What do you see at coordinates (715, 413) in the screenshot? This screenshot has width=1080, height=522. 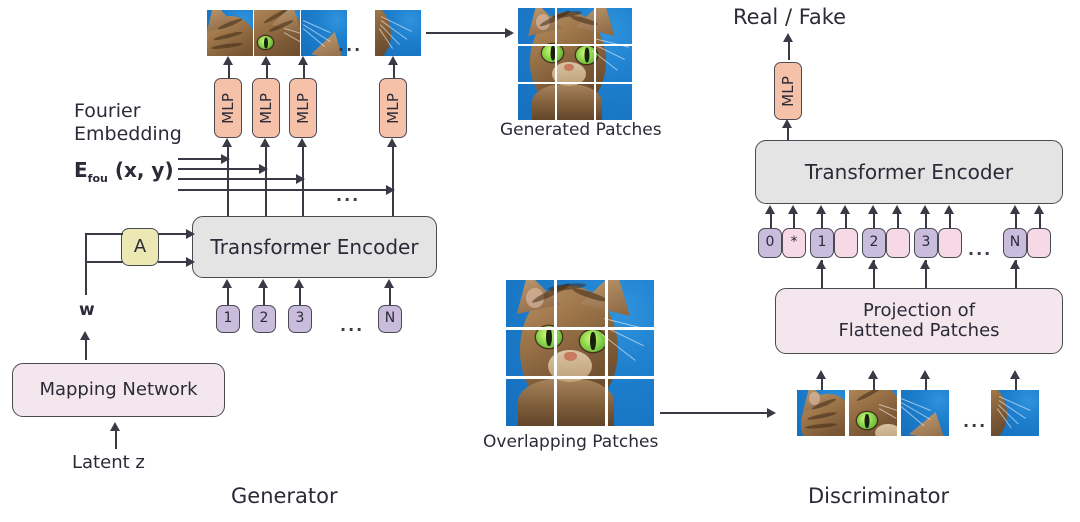 I see `patches-to-projection-arrow` at bounding box center [715, 413].